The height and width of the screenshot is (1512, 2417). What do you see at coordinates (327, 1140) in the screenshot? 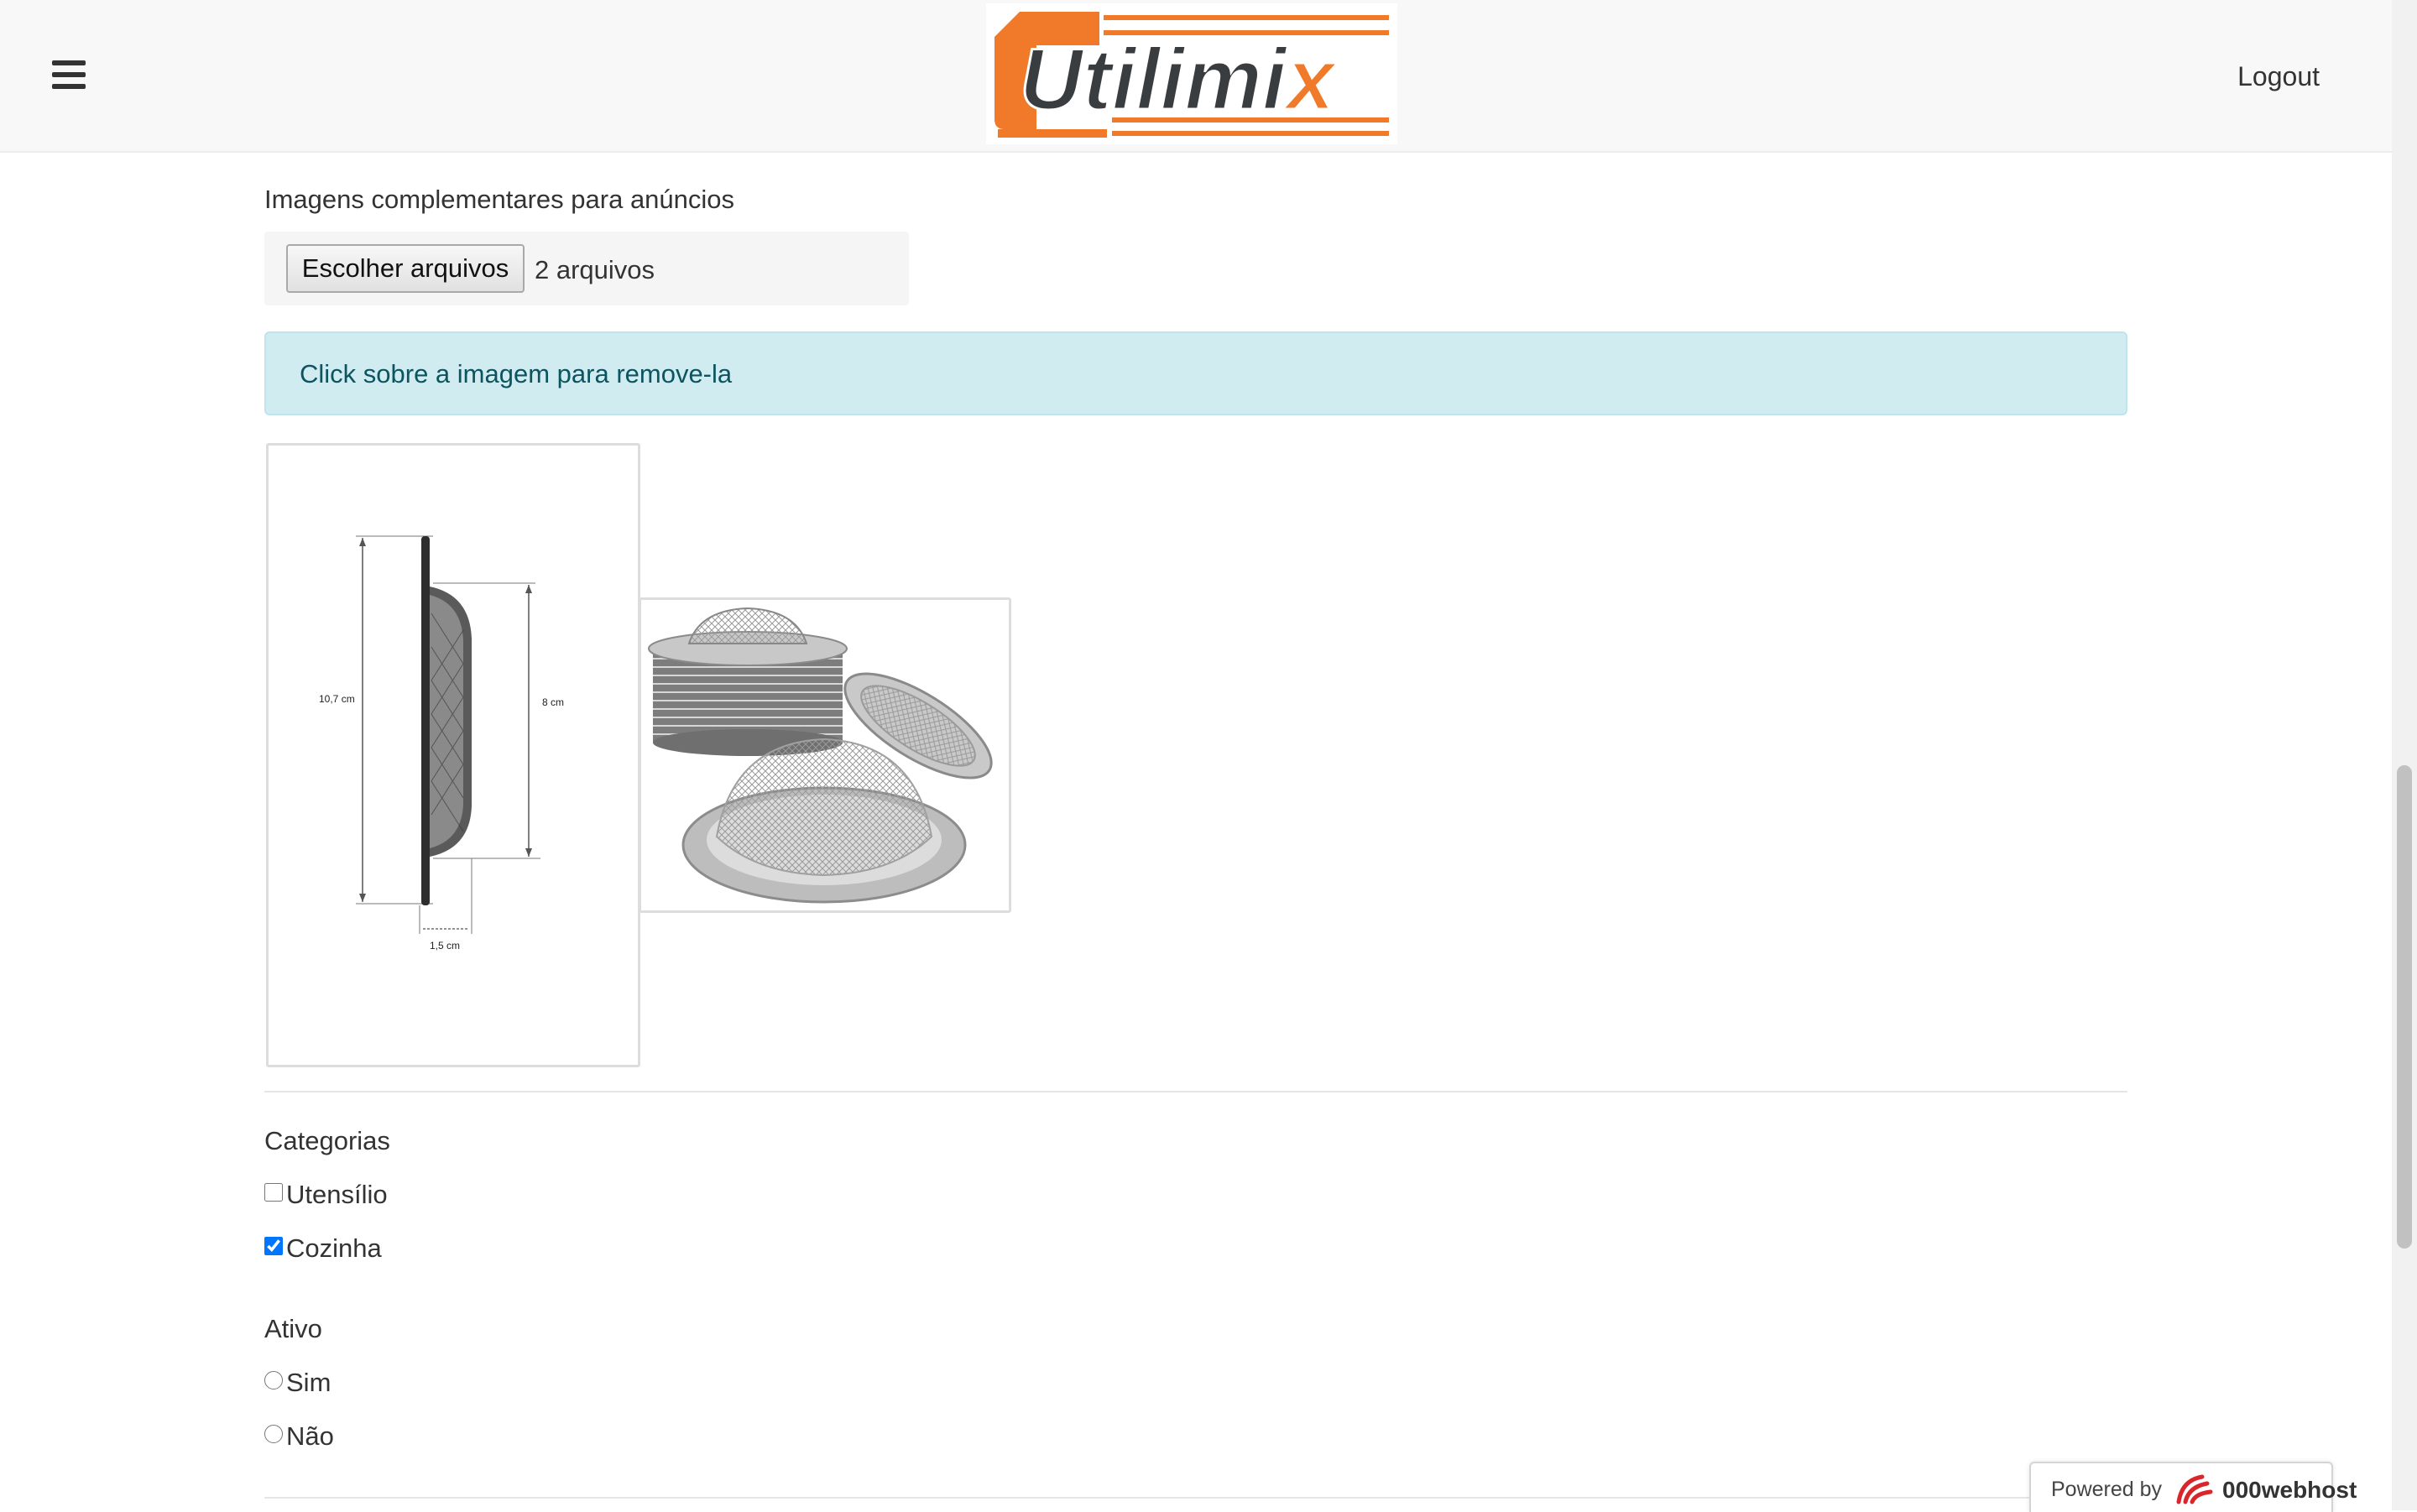
I see `categories-label: Categorias` at bounding box center [327, 1140].